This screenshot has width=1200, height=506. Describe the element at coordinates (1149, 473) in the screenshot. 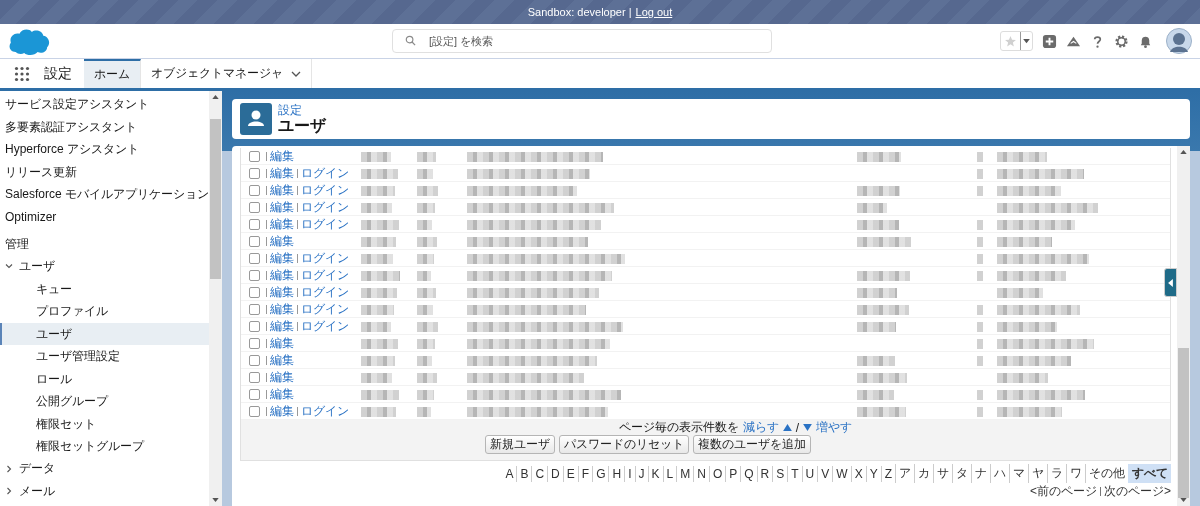

I see `letter-filter-link: すべて` at that location.